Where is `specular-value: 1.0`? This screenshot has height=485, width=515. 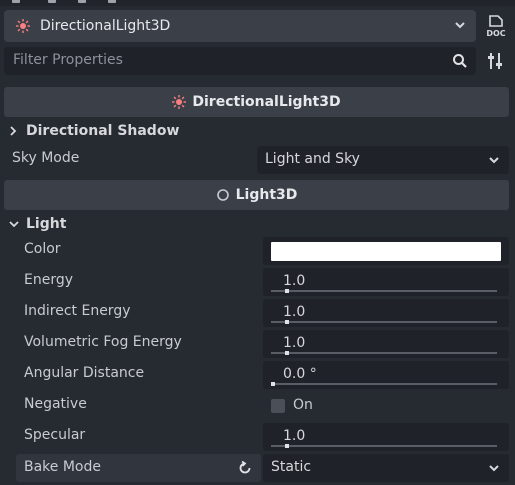
specular-value: 1.0 is located at coordinates (294, 436).